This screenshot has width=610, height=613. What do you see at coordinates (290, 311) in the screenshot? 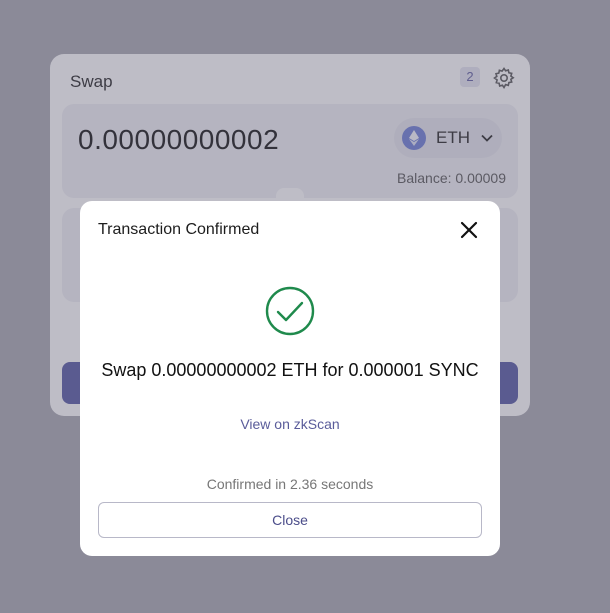
I see `check-circle-icon` at bounding box center [290, 311].